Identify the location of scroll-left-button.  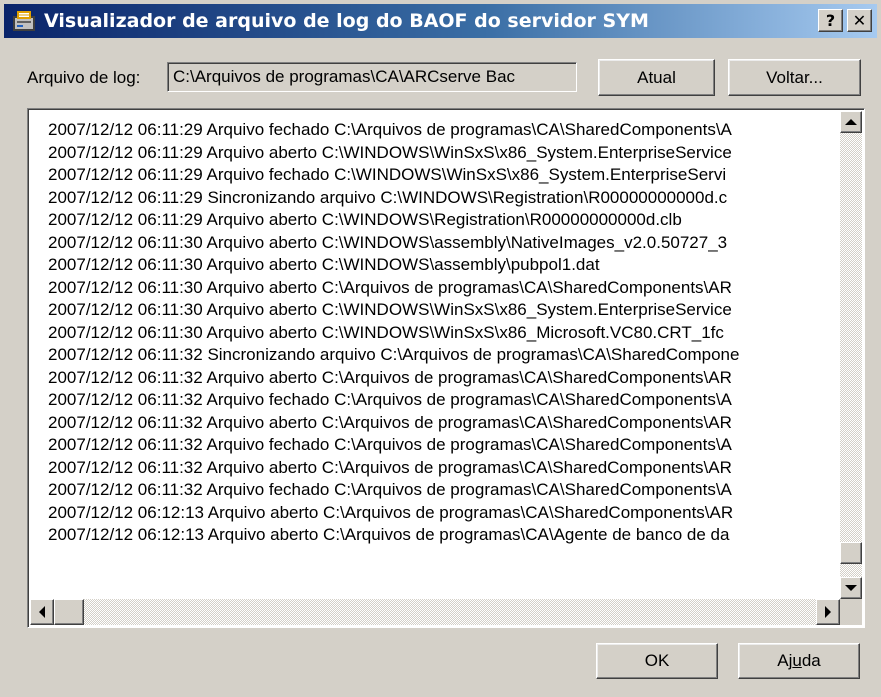
(42, 612).